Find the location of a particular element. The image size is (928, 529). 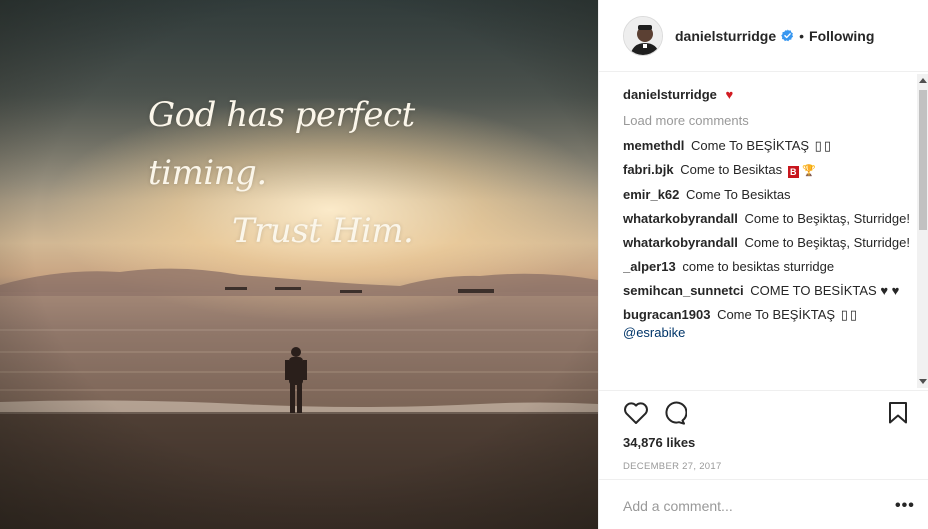

quote-line-2: Trust Him. is located at coordinates (323, 231).